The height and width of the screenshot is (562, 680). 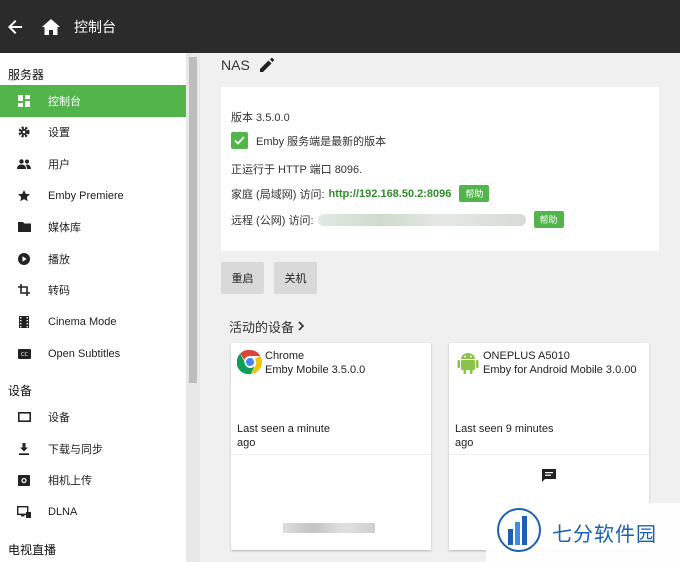 What do you see at coordinates (64, 101) in the screenshot?
I see `sidebar-item-label: 控制台` at bounding box center [64, 101].